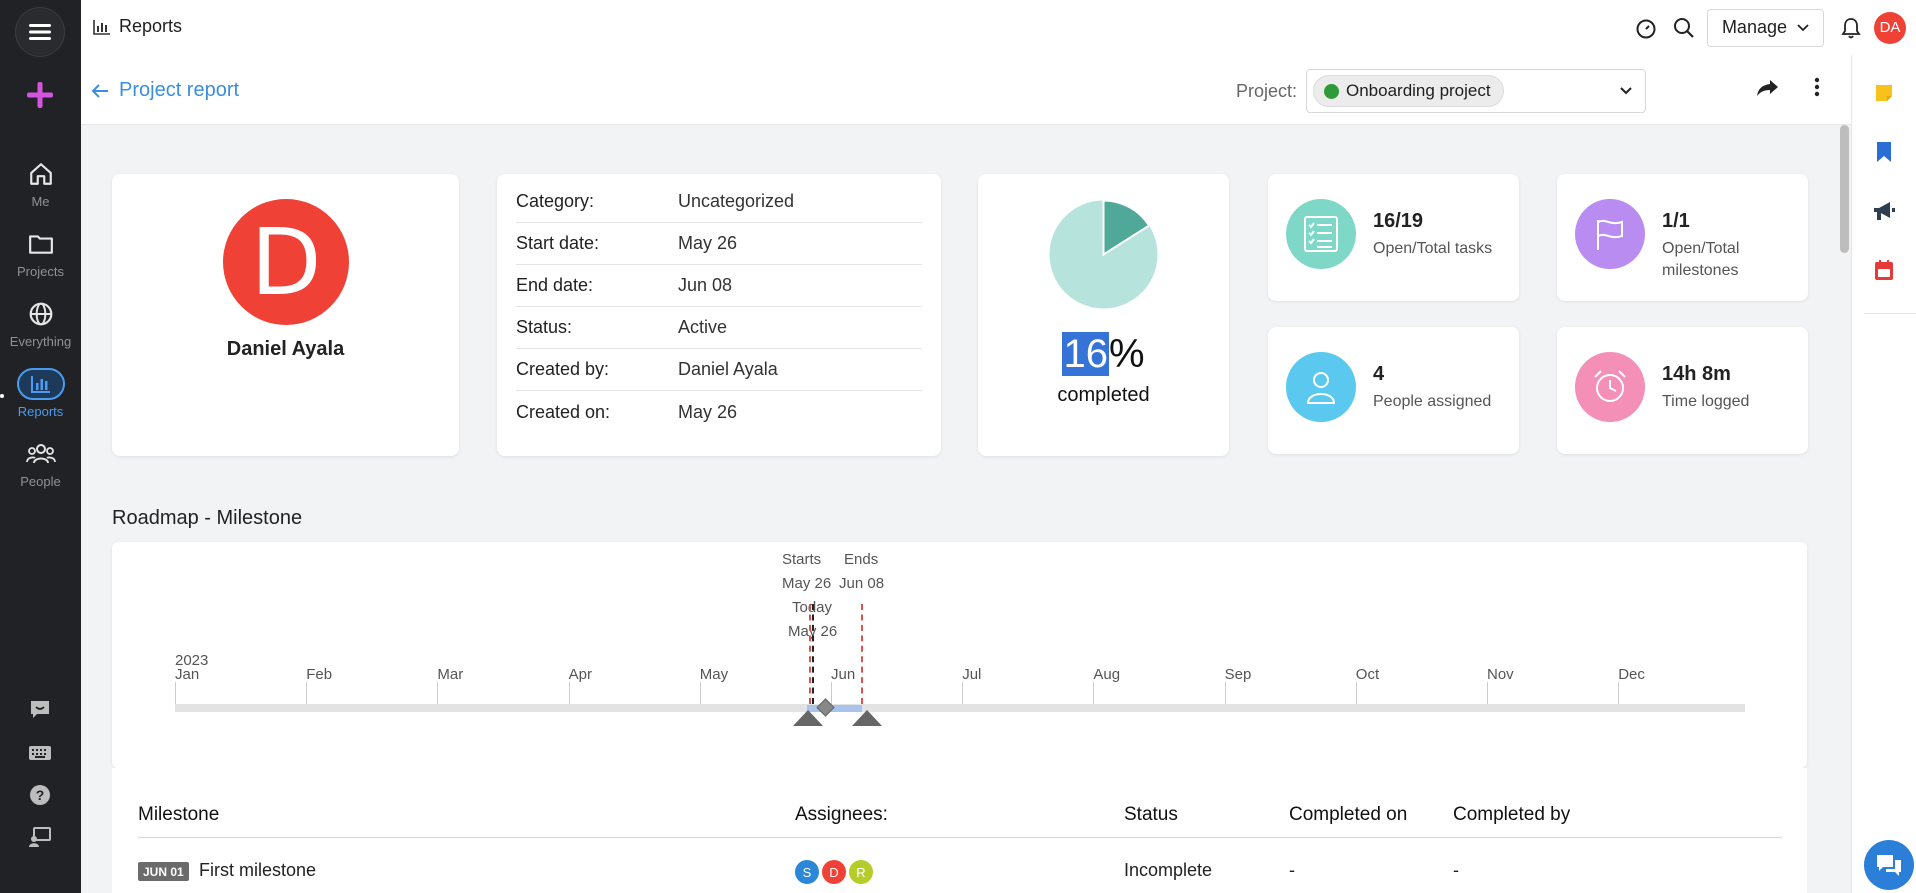  I want to click on completed-on-value: -, so click(1292, 870).